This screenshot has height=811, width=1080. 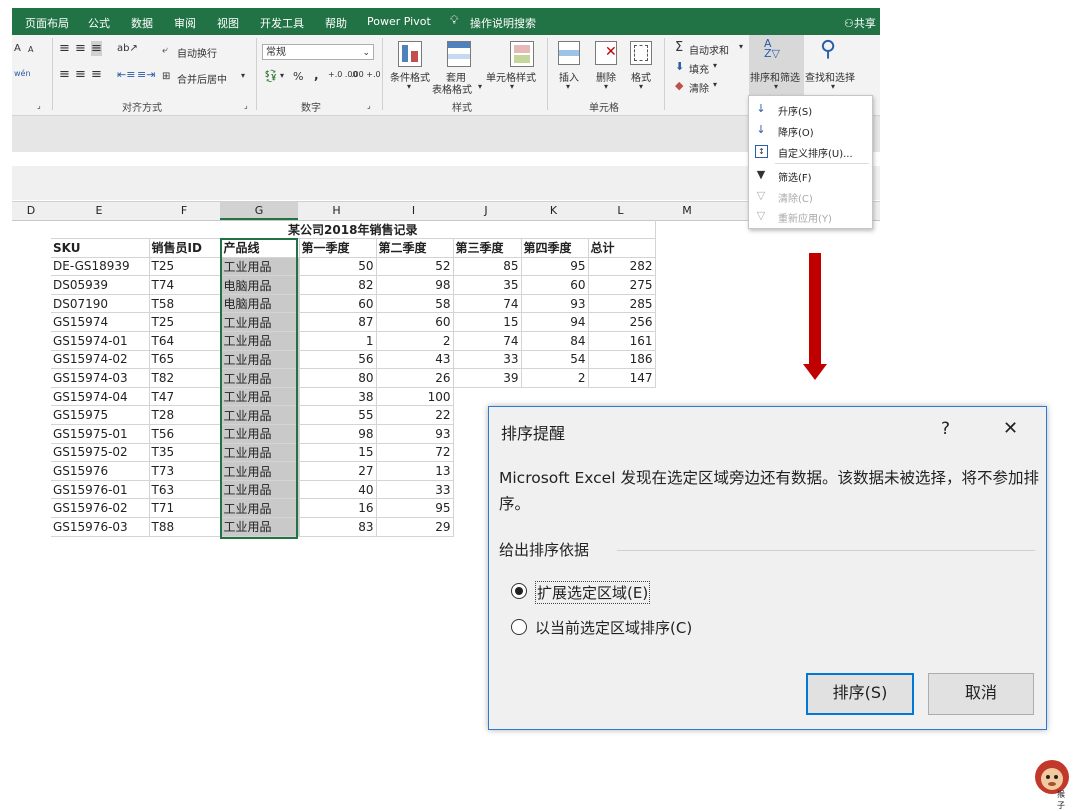 What do you see at coordinates (338, 378) in the screenshot?
I see `data-cell: 80` at bounding box center [338, 378].